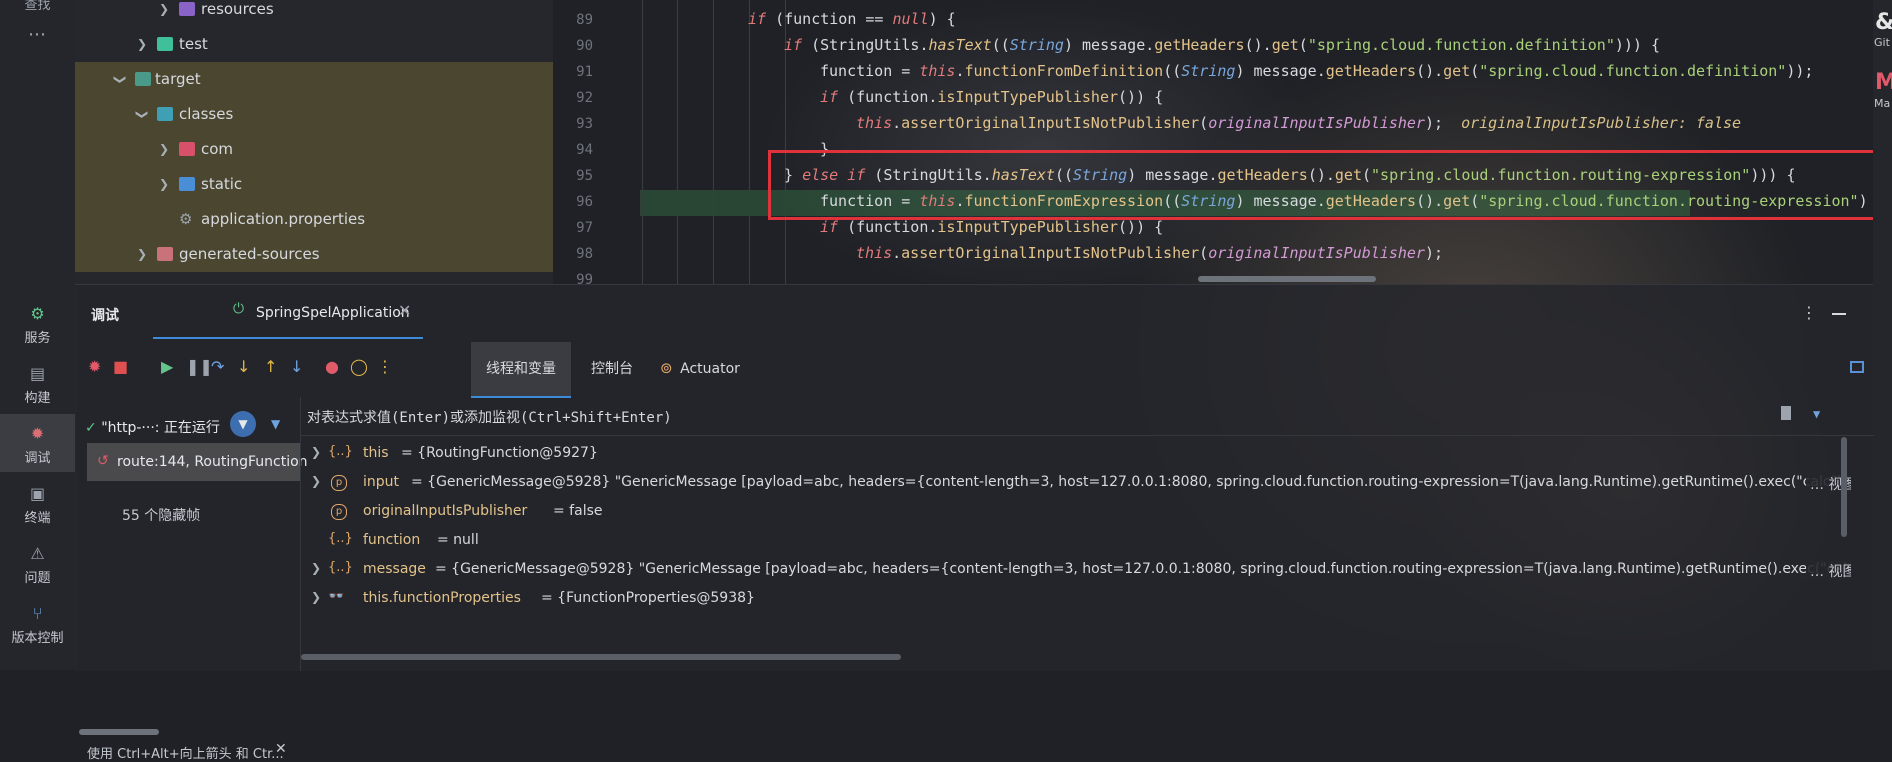  What do you see at coordinates (296, 366) in the screenshot?
I see `force-step-into-icon: ↓` at bounding box center [296, 366].